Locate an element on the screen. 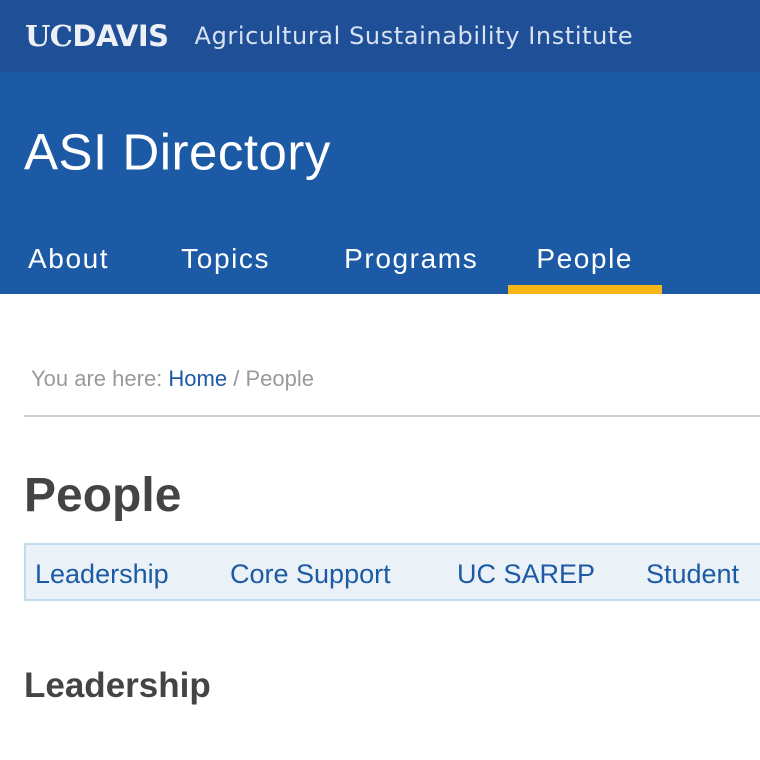 The image size is (760, 760). subnav-item-student: Student is located at coordinates (692, 572).